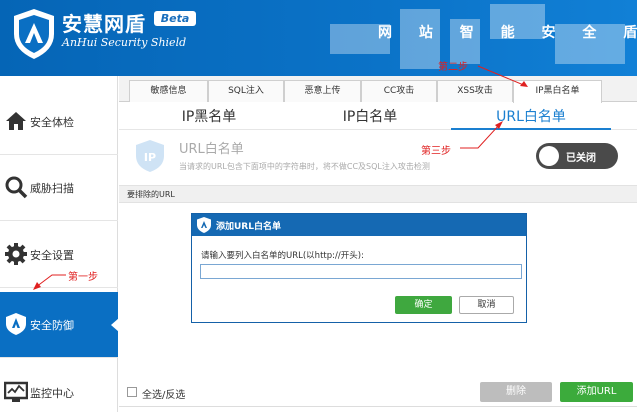 The image size is (637, 412). I want to click on tab-sensitive-info: 敏感信息, so click(168, 91).